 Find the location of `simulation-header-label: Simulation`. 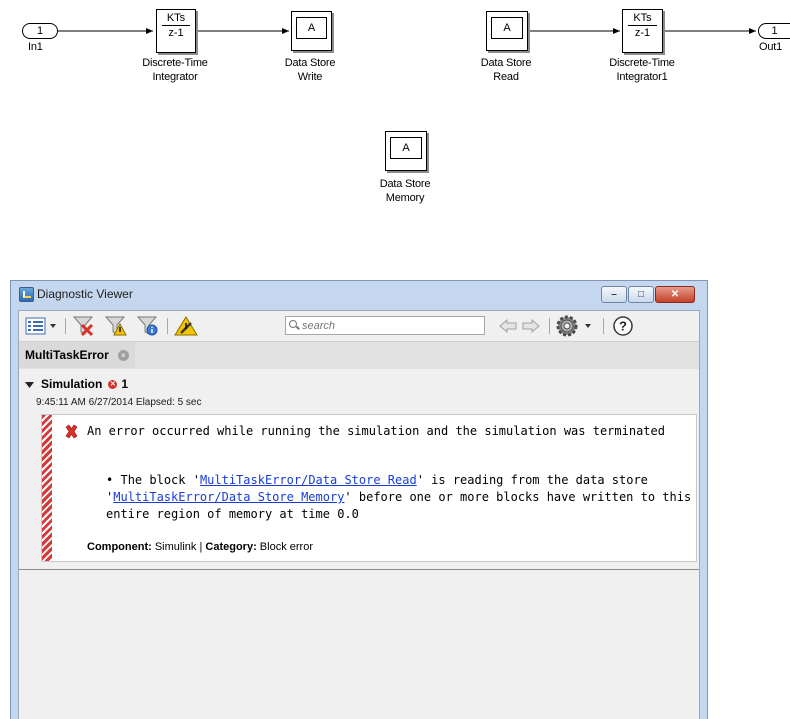

simulation-header-label: Simulation is located at coordinates (72, 384).